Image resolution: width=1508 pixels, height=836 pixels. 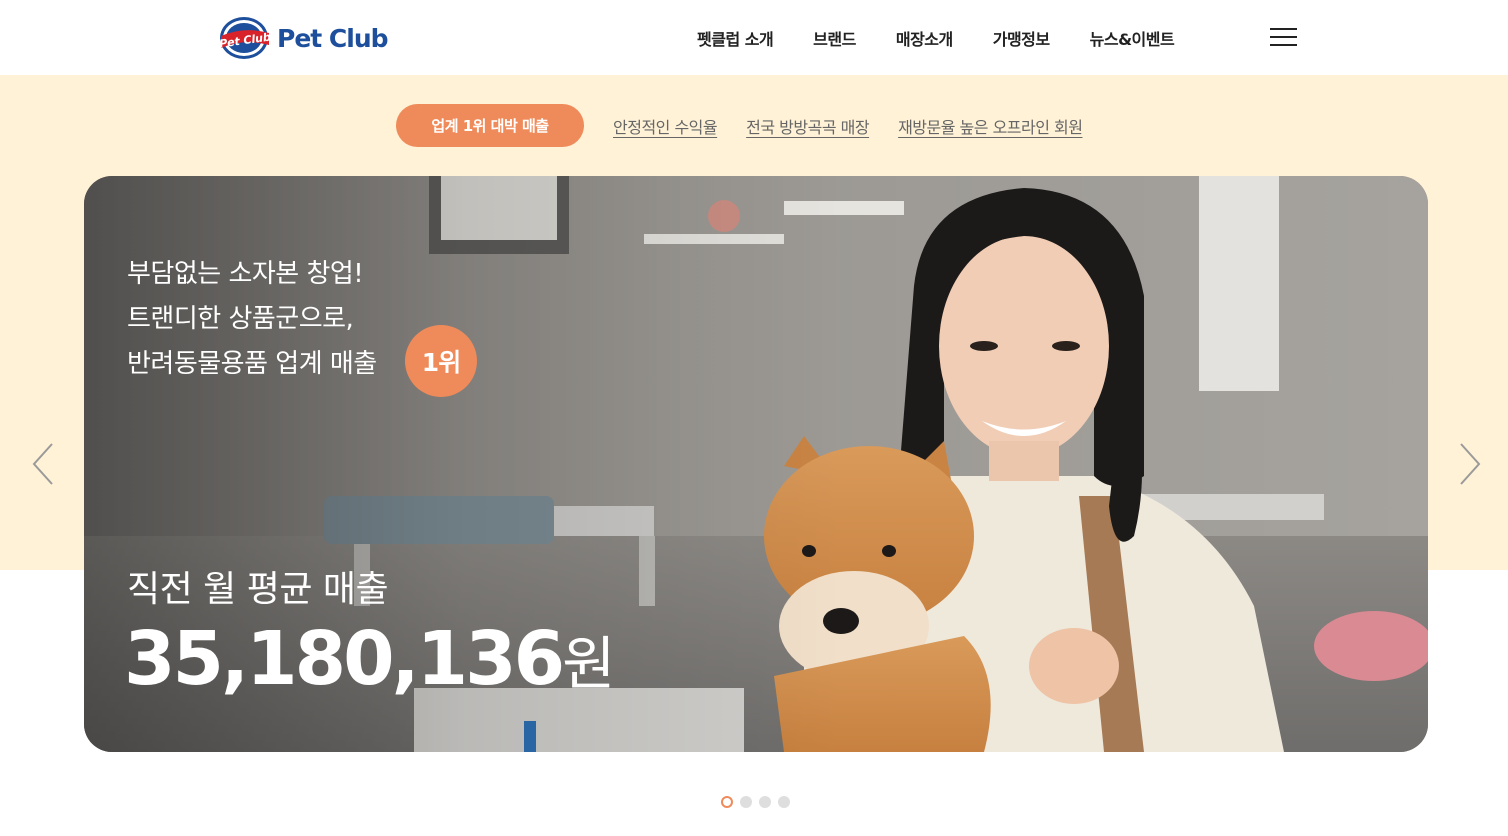 What do you see at coordinates (252, 364) in the screenshot?
I see `hero-copy-line: 반려동물용품 업계 매출` at bounding box center [252, 364].